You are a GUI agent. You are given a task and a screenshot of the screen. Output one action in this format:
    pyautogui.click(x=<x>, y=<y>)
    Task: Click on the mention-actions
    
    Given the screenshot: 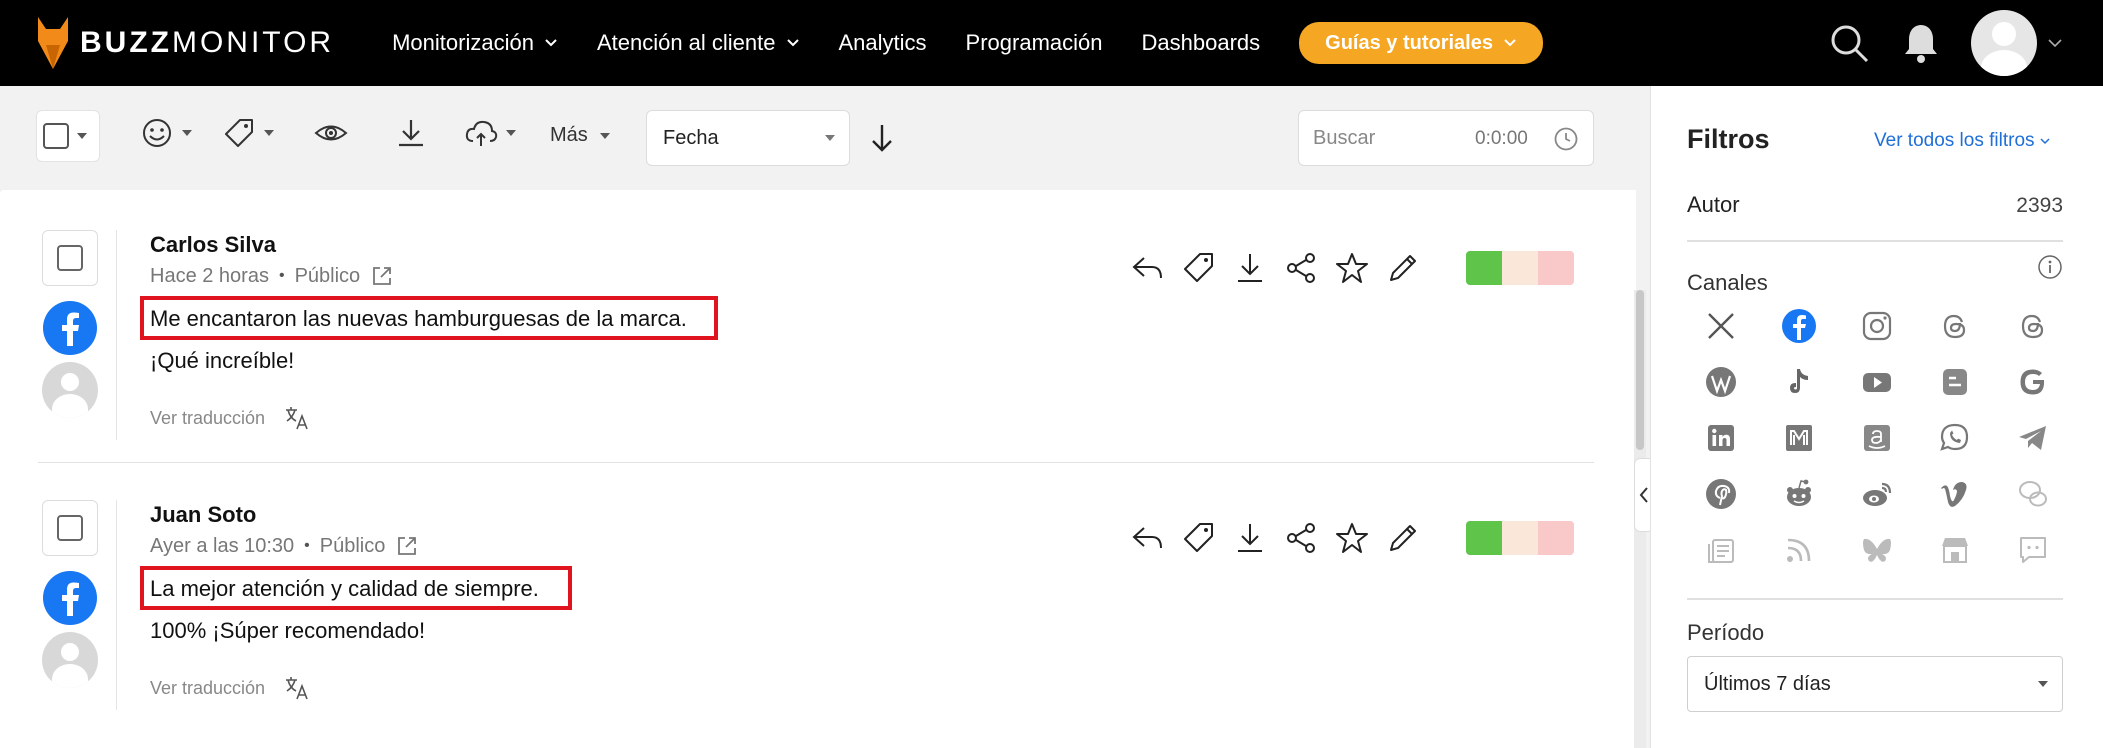 What is the action you would take?
    pyautogui.click(x=1352, y=268)
    